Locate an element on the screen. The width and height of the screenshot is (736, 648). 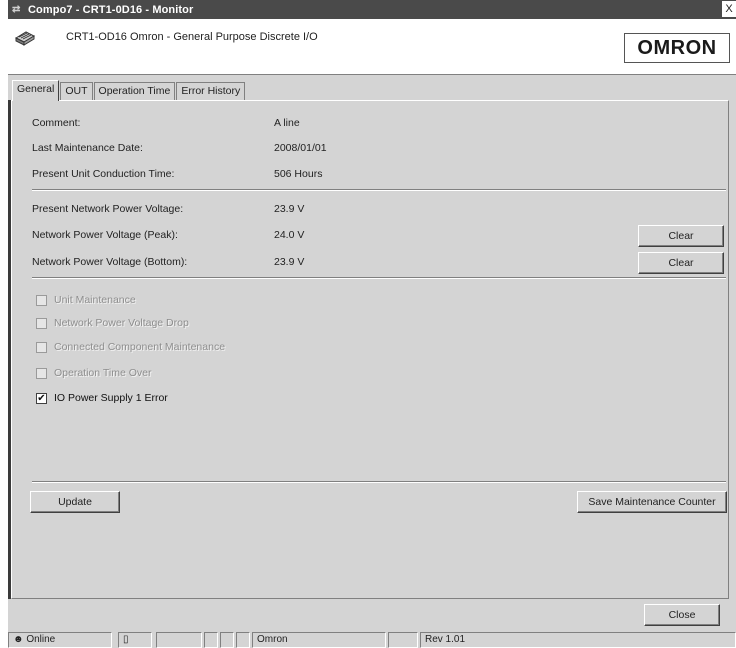
tab-strip: General OUT Operation Time Error History is located at coordinates (129, 90).